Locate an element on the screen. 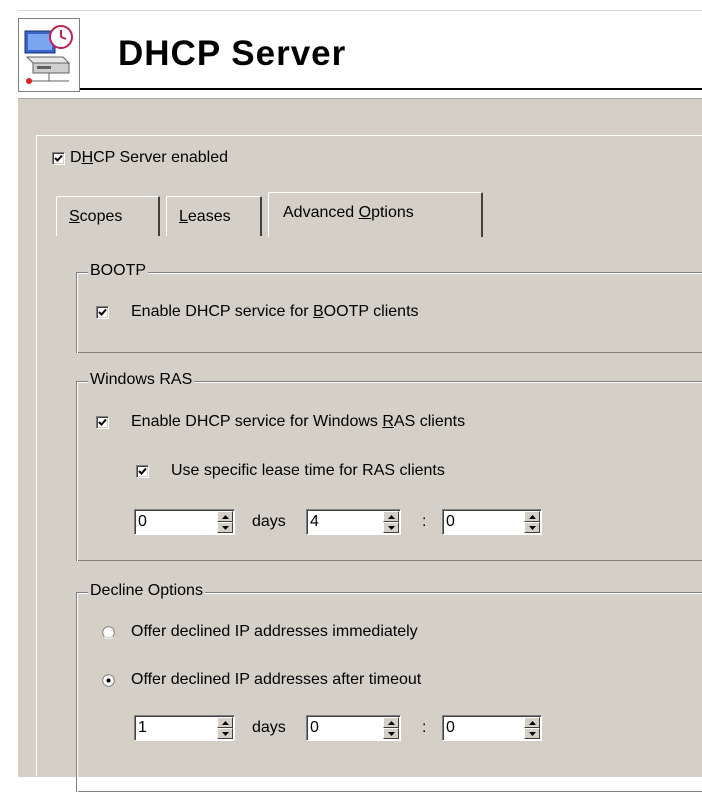  header-divider is located at coordinates (360, 10).